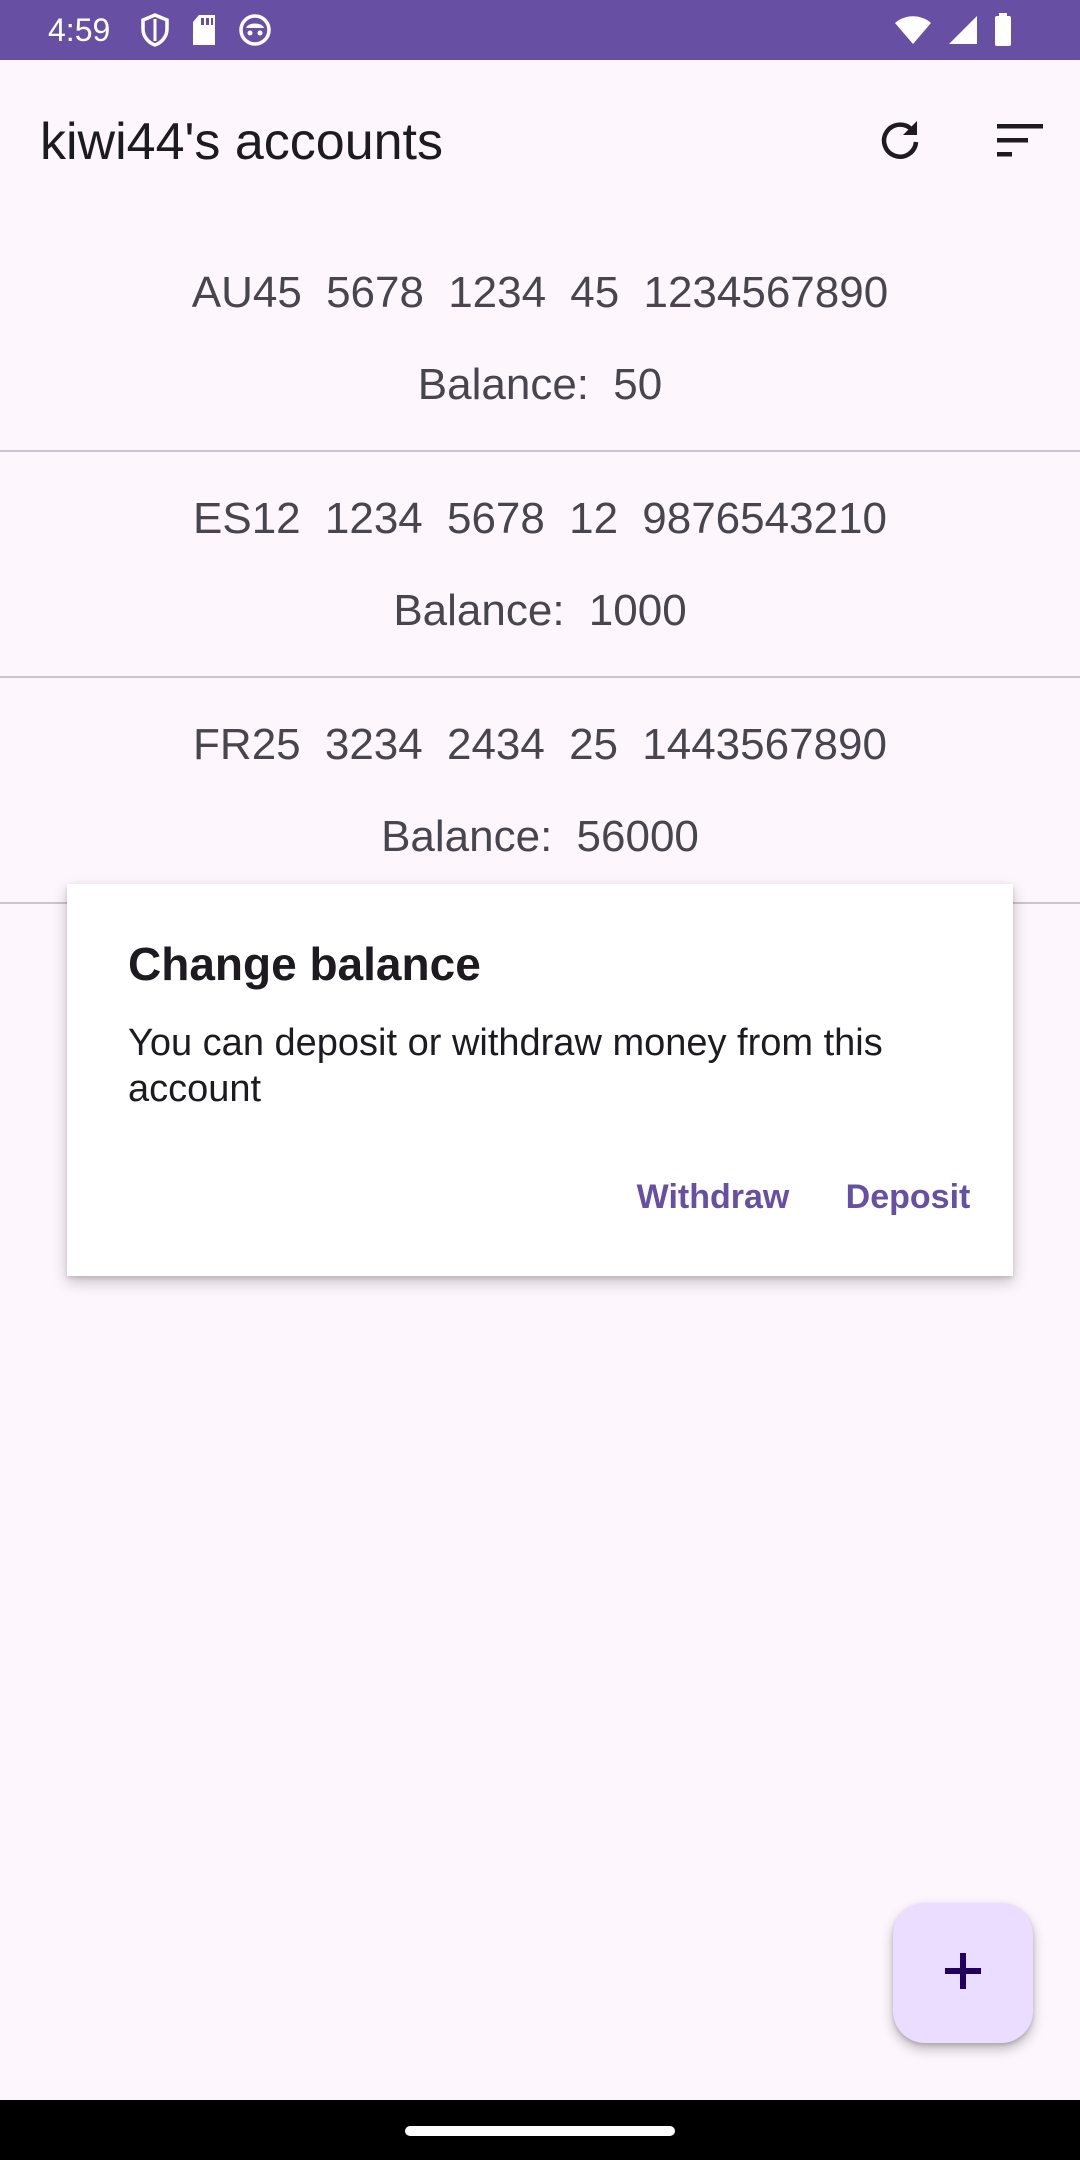 The height and width of the screenshot is (2160, 1080). Describe the element at coordinates (540, 30) in the screenshot. I see `status-bar: 4:59` at that location.